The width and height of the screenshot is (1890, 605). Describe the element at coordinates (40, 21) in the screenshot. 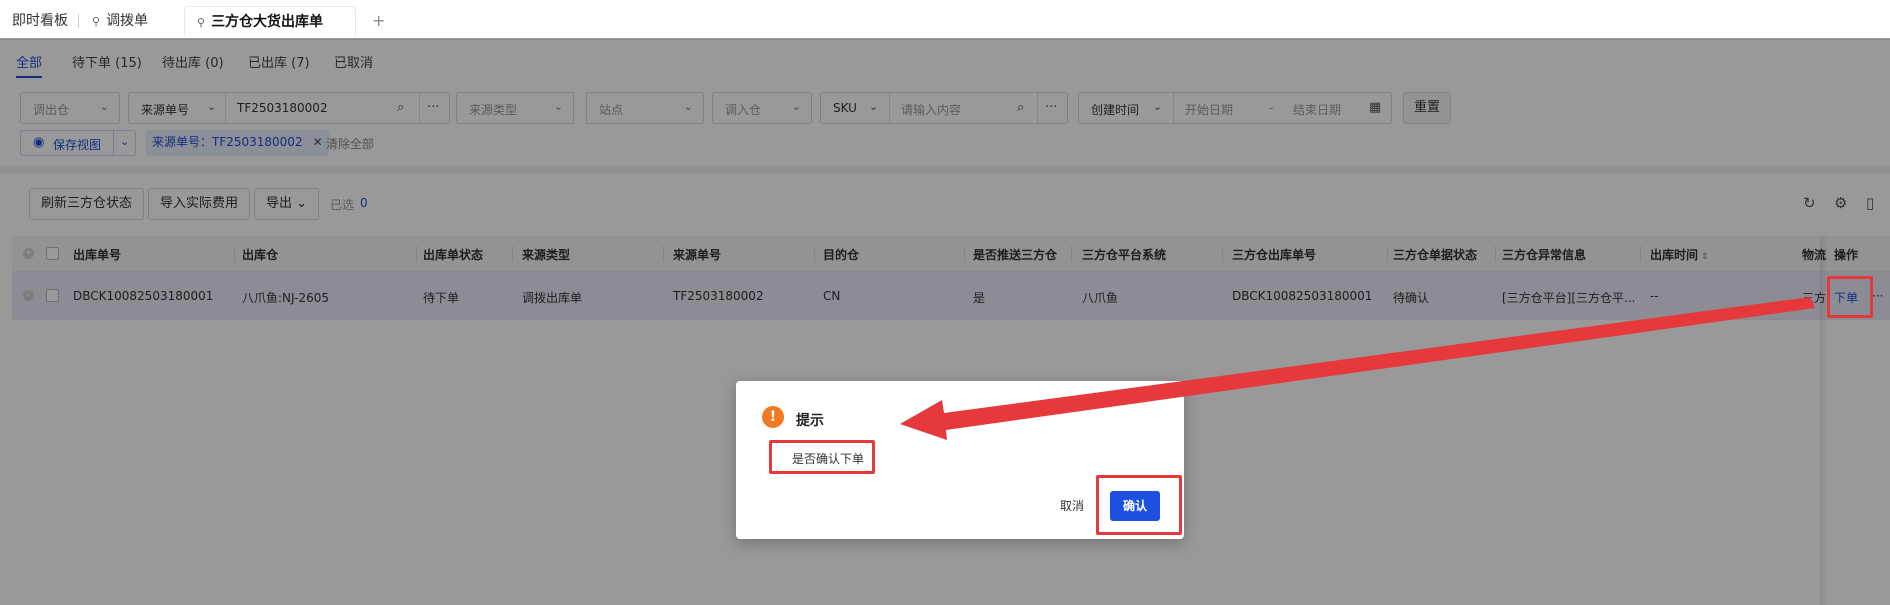

I see `tab-dashboard: 即时看板` at that location.